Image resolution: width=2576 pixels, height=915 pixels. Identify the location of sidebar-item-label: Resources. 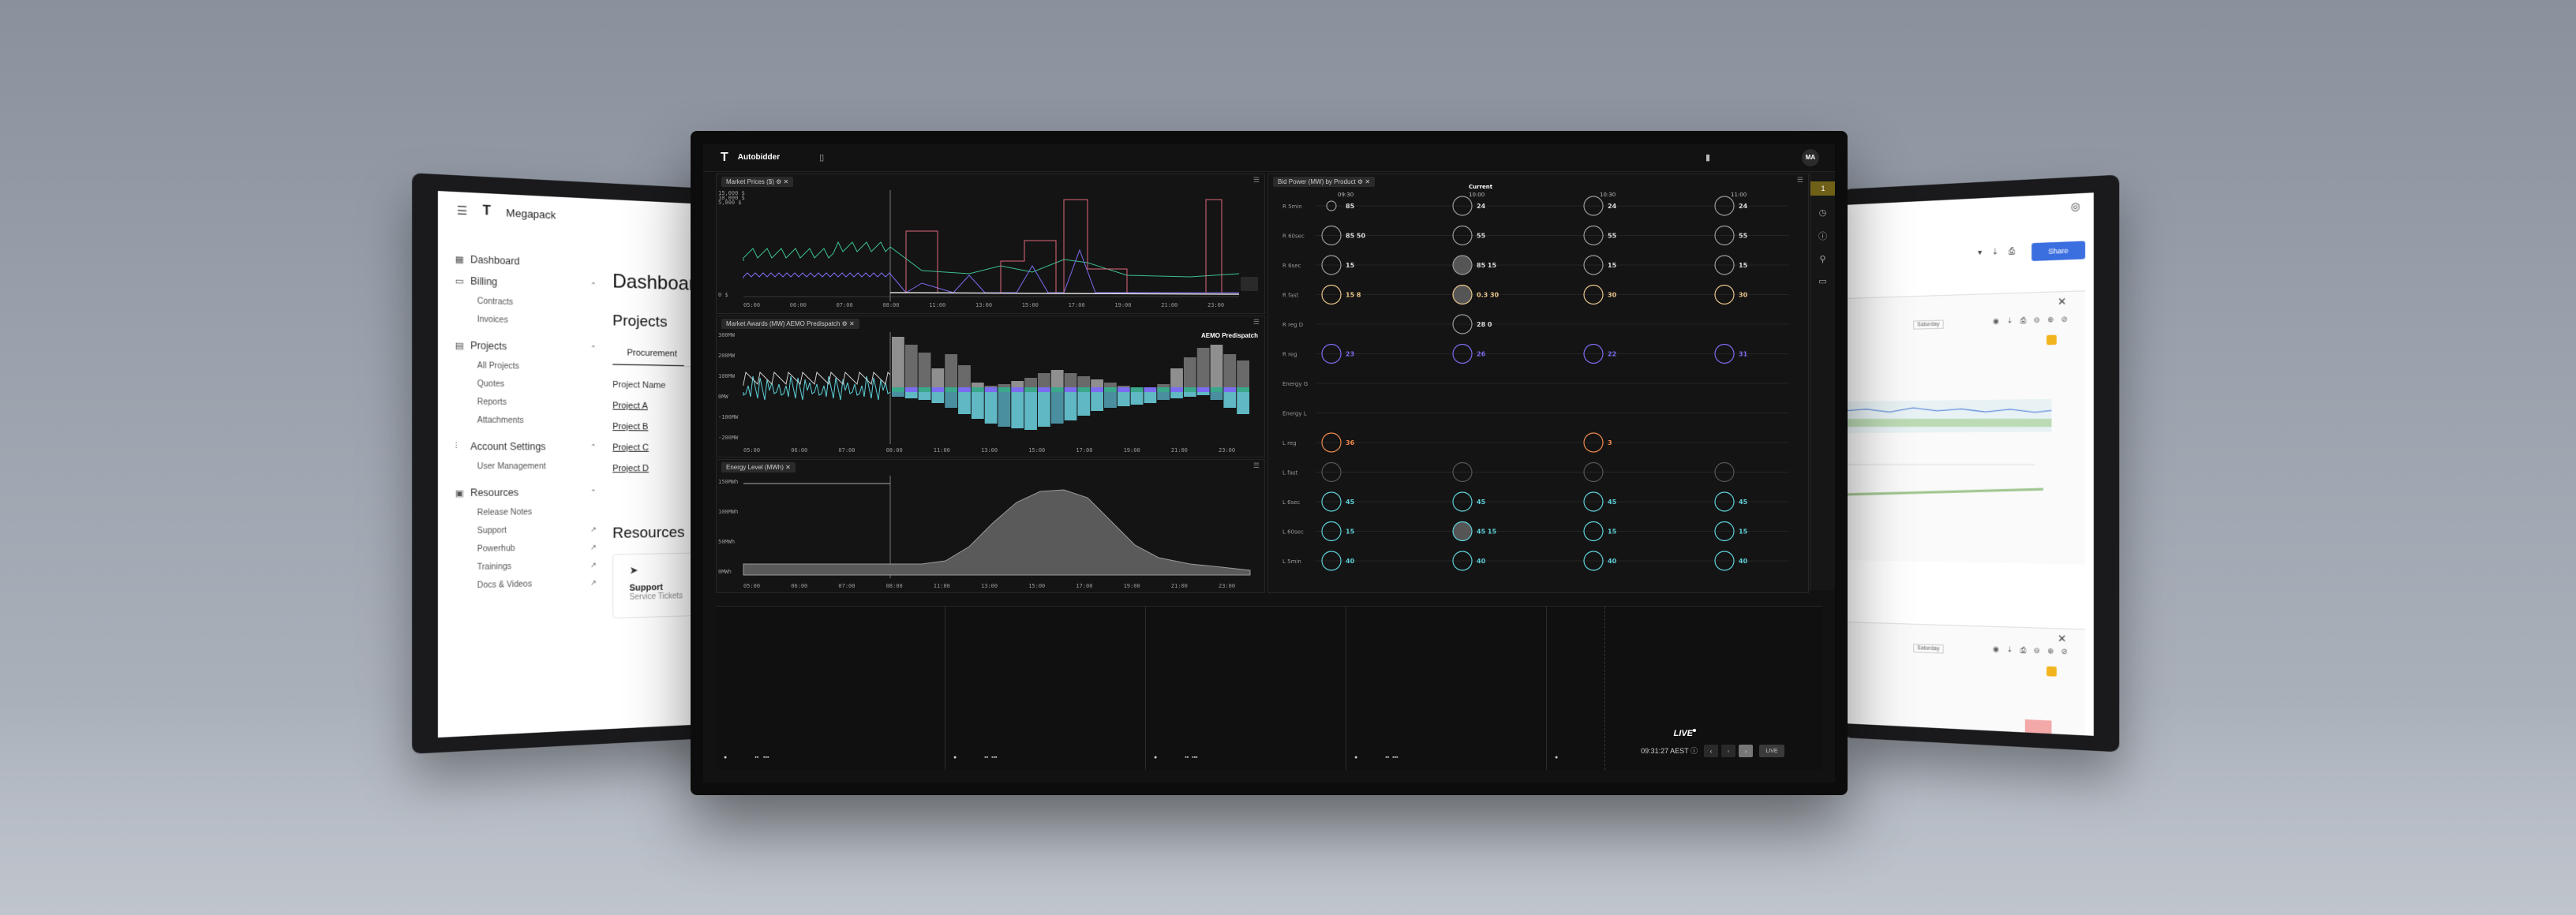
(494, 493).